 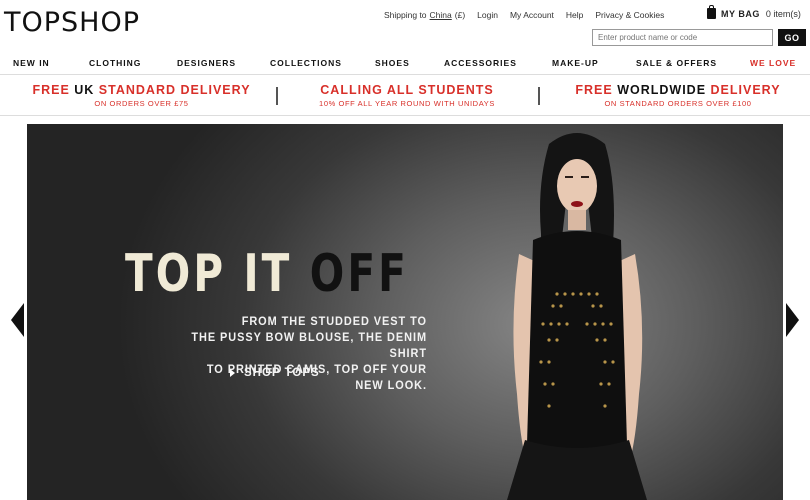 What do you see at coordinates (577, 316) in the screenshot?
I see `hero-model-image` at bounding box center [577, 316].